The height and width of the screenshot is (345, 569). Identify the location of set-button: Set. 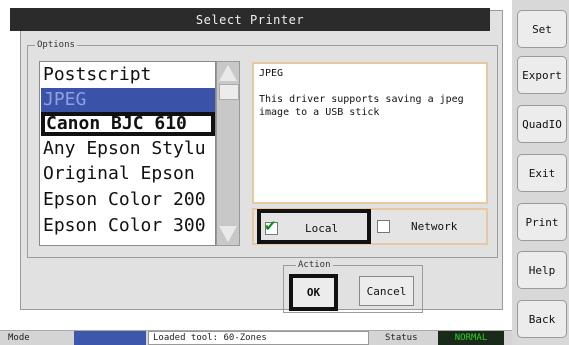
(542, 29).